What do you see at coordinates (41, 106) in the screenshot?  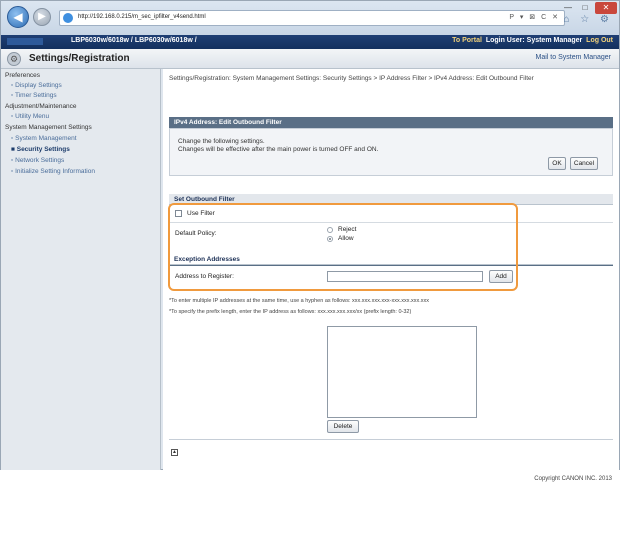 I see `sidebar-heading-adjustment: Adjustment/Maintenance` at bounding box center [41, 106].